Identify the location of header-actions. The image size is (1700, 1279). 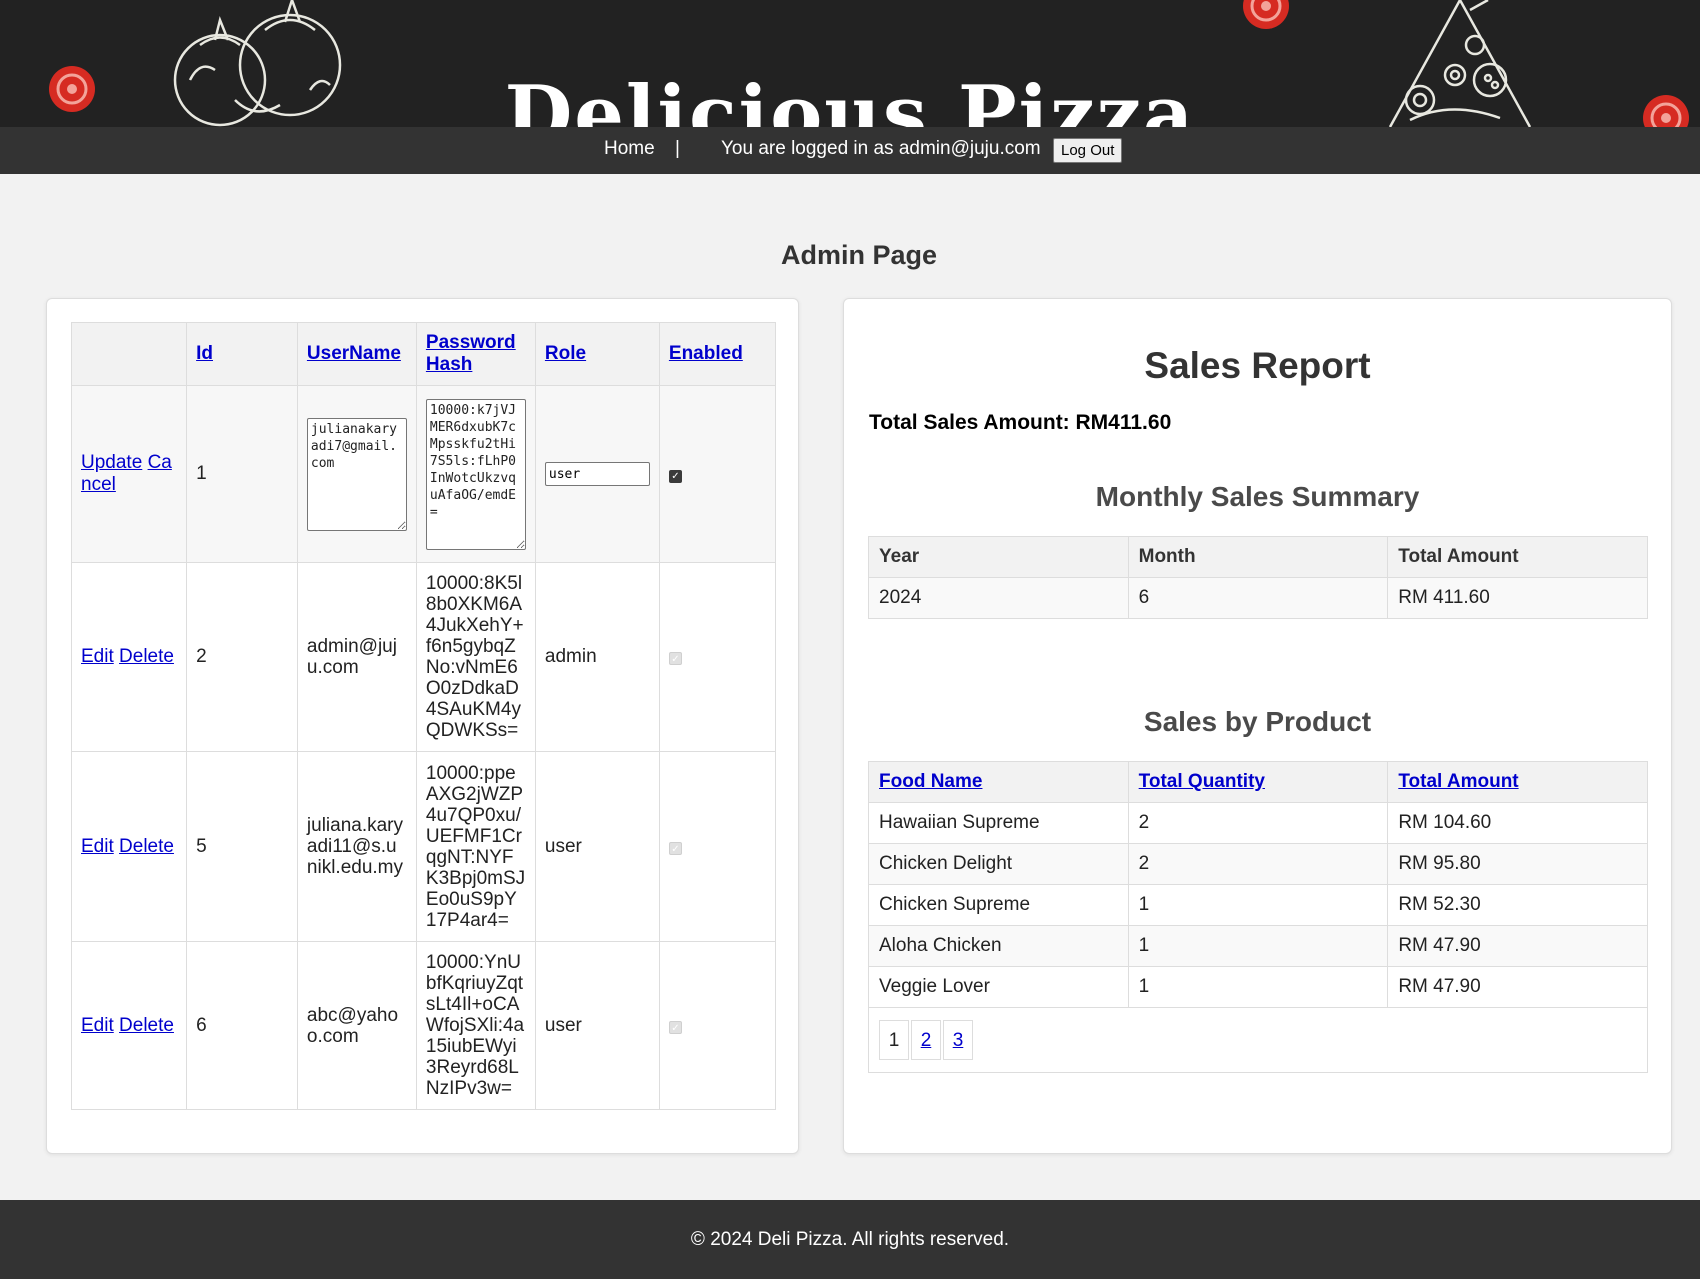
(129, 354).